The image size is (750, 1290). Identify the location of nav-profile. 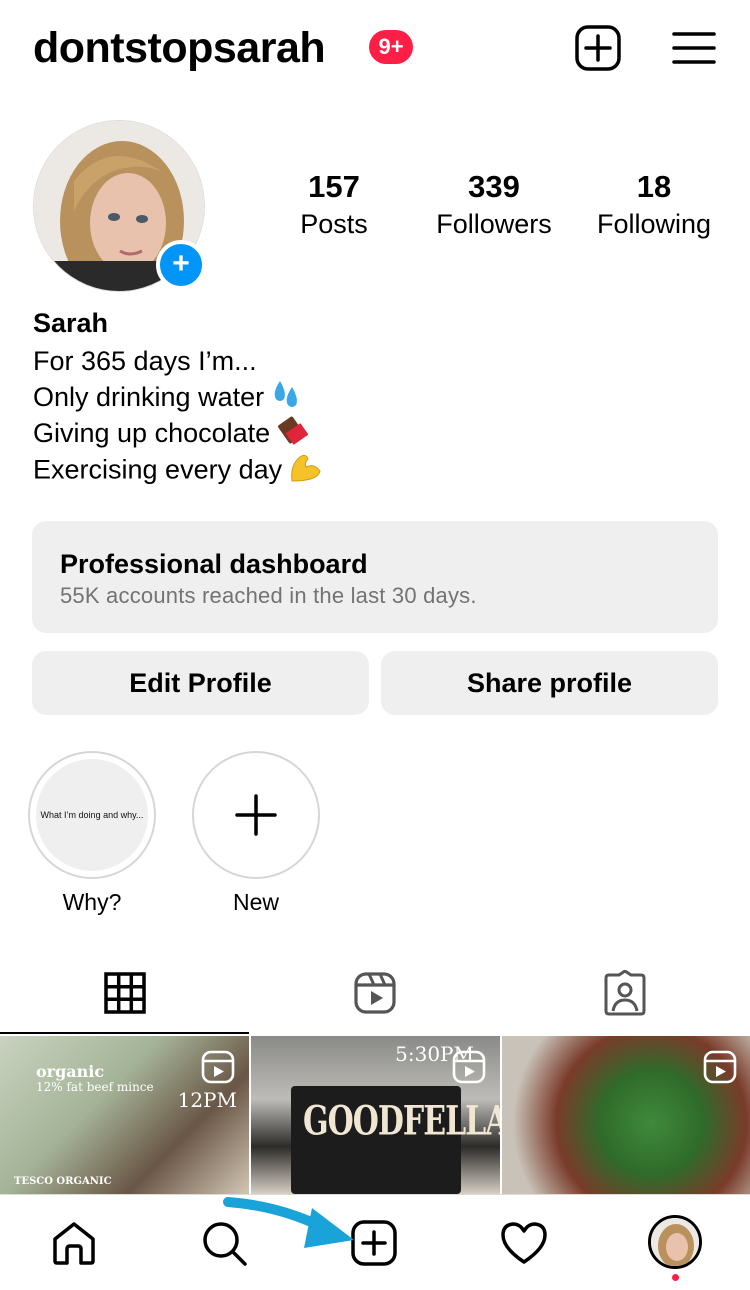
(675, 1242).